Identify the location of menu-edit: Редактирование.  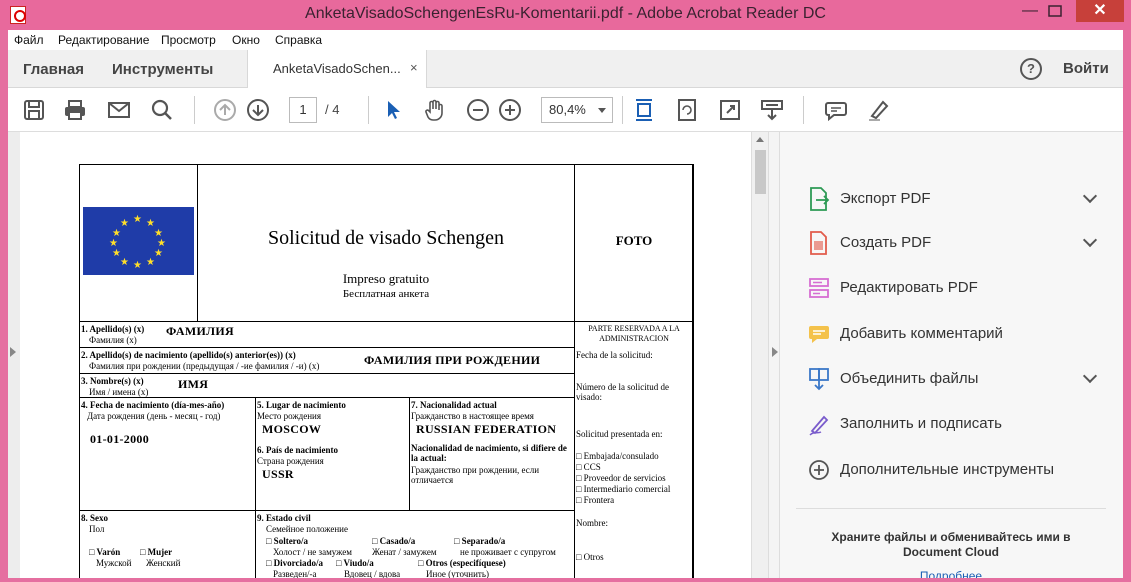
(103, 40).